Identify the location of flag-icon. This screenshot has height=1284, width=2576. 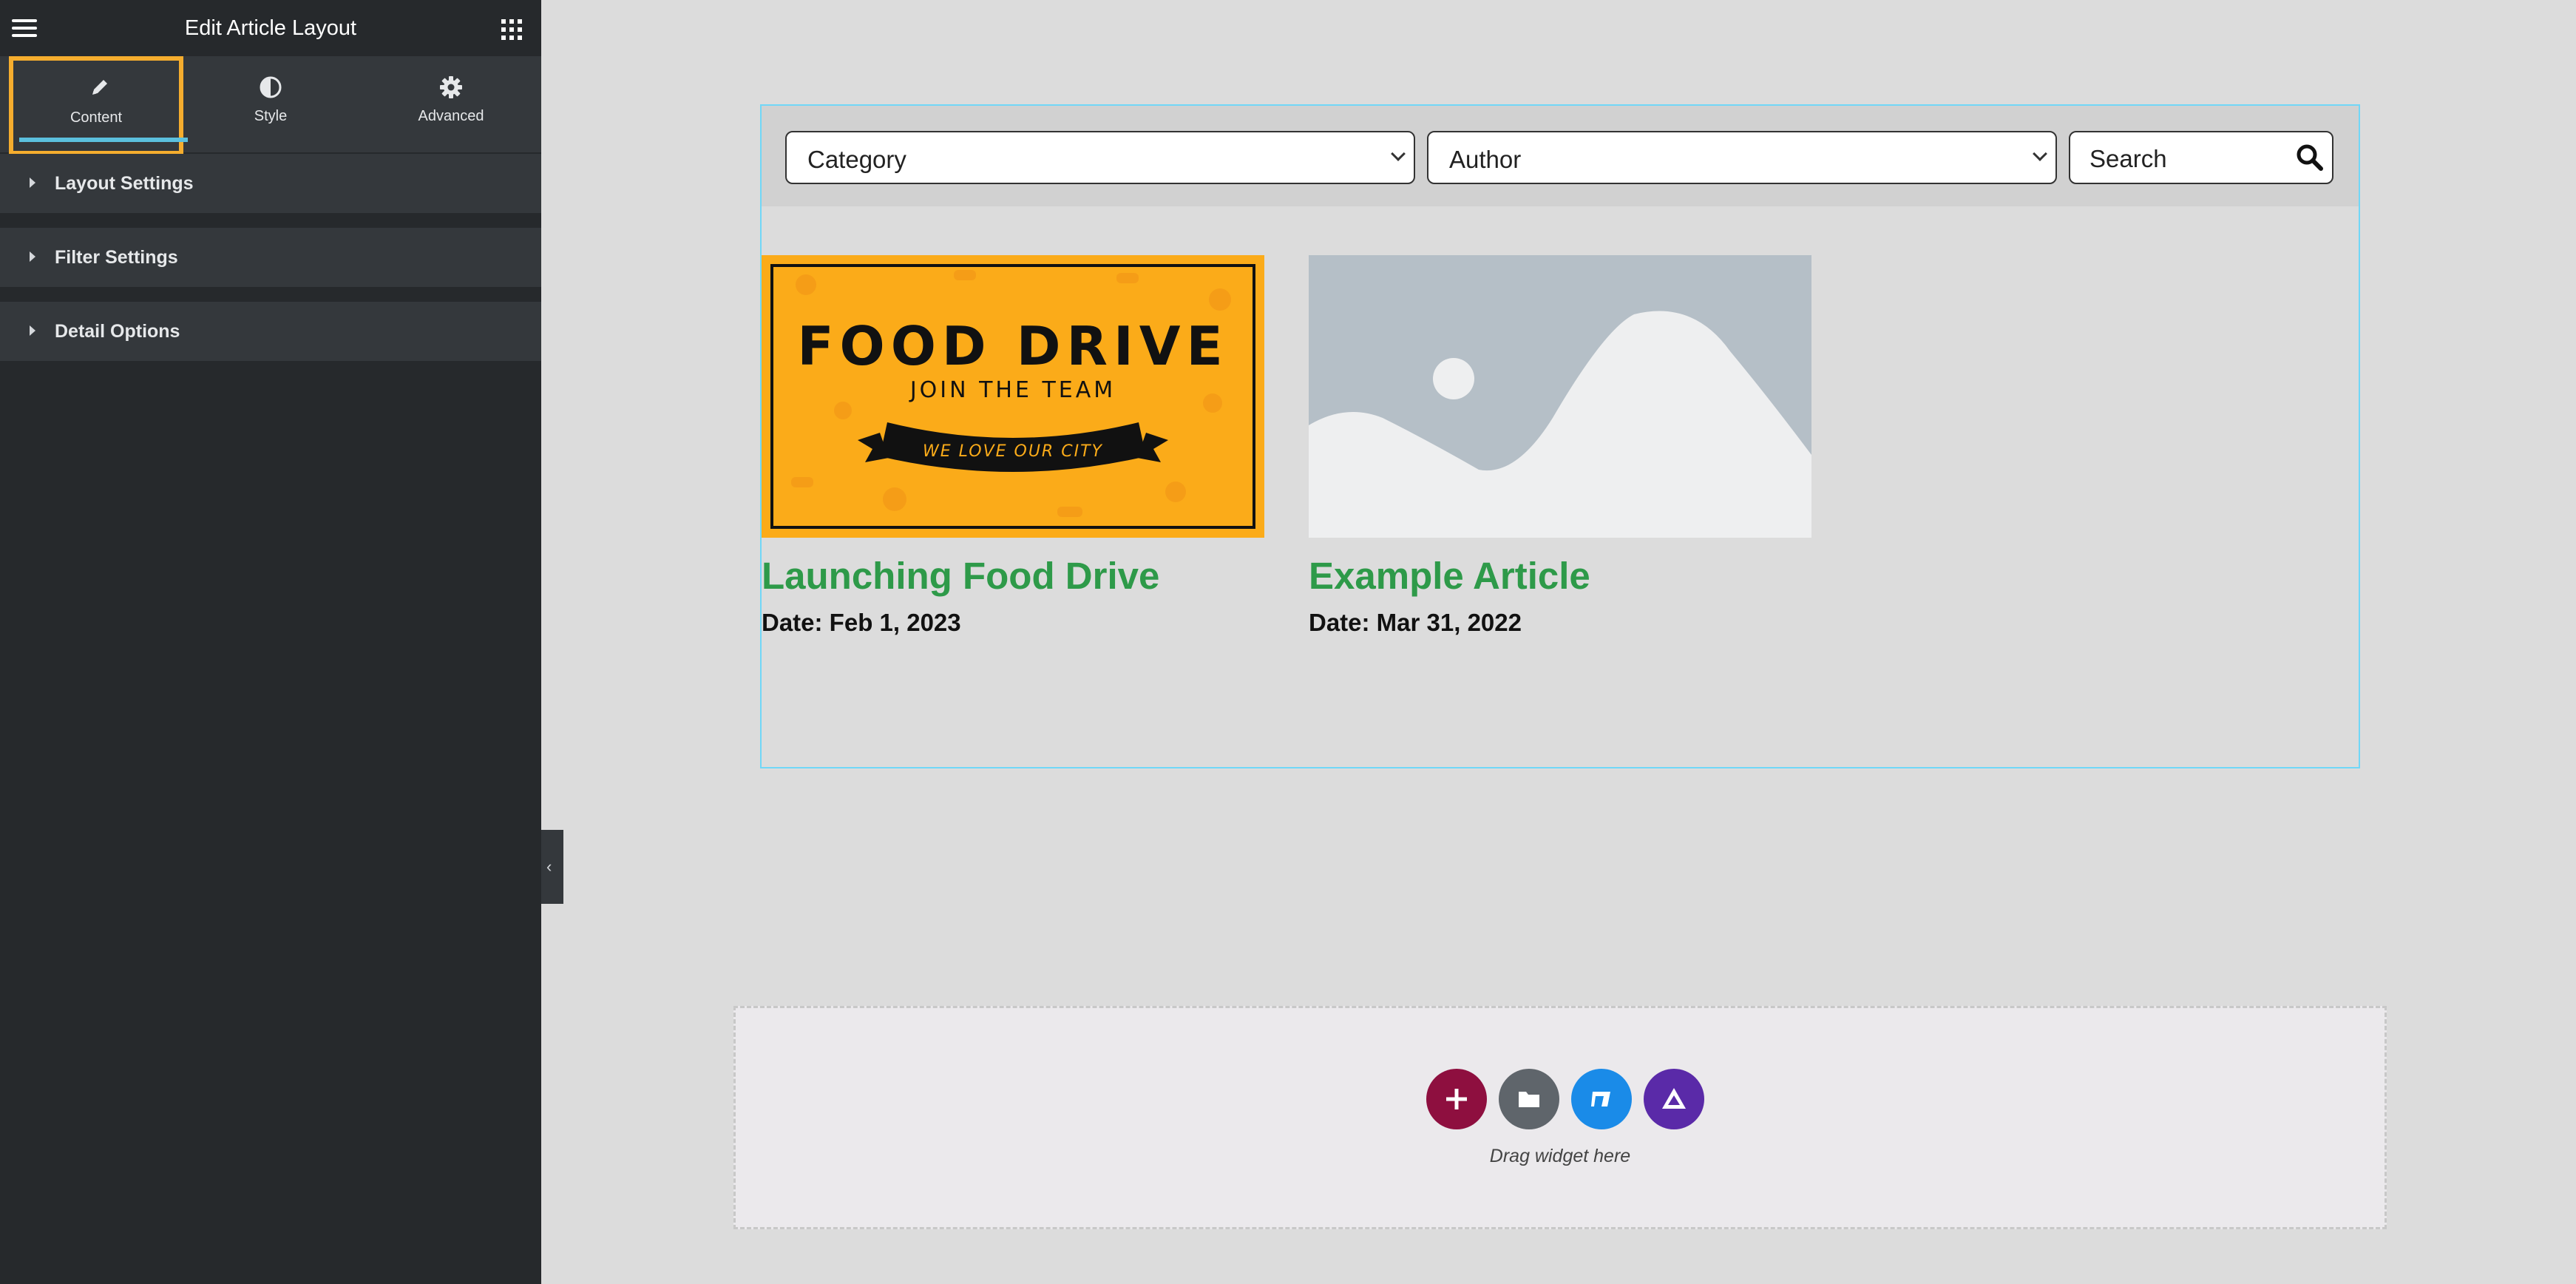
(1600, 1099).